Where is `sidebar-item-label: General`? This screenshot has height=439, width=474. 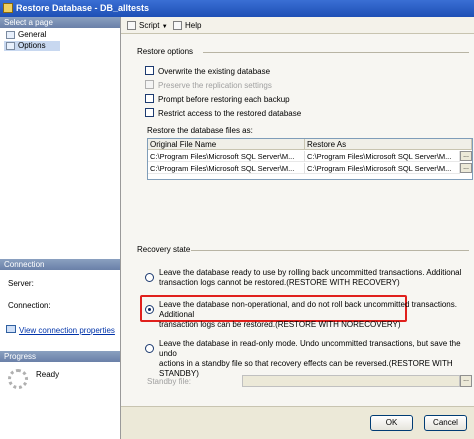 sidebar-item-label: General is located at coordinates (32, 34).